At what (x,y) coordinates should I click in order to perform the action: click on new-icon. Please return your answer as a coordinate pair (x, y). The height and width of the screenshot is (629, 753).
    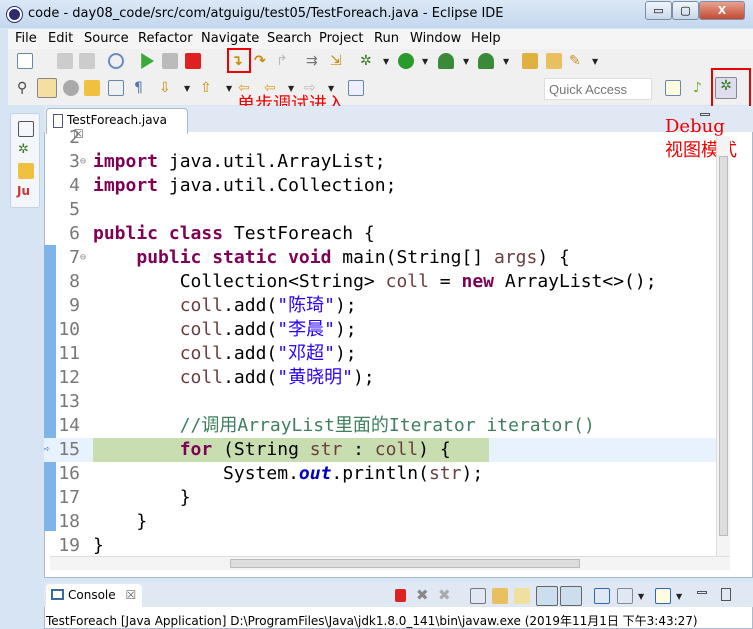
    Looking at the image, I should click on (25, 61).